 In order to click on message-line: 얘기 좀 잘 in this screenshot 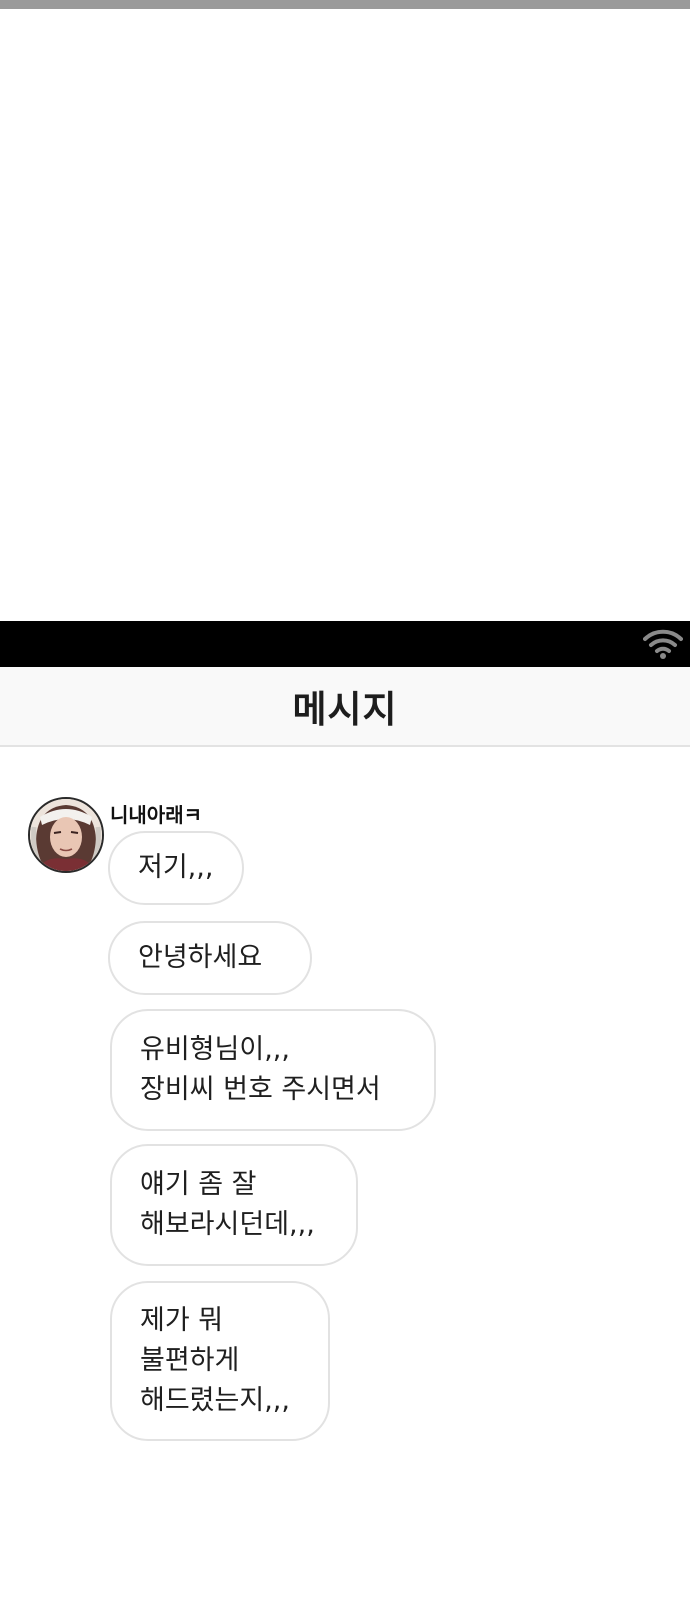, I will do `click(198, 1184)`.